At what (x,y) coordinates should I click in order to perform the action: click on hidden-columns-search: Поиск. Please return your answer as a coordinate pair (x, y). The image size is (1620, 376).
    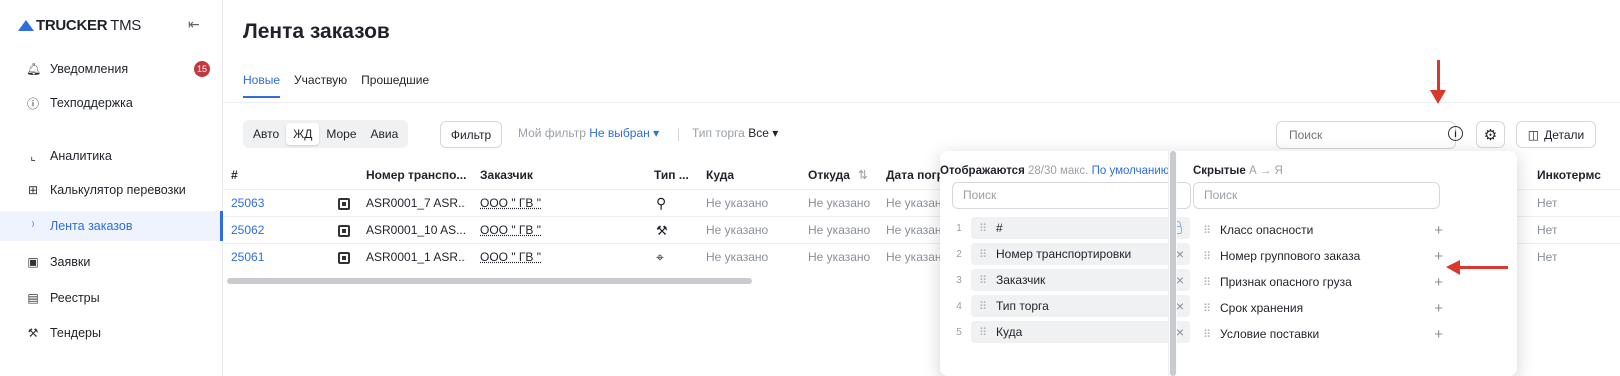
    Looking at the image, I should click on (1316, 195).